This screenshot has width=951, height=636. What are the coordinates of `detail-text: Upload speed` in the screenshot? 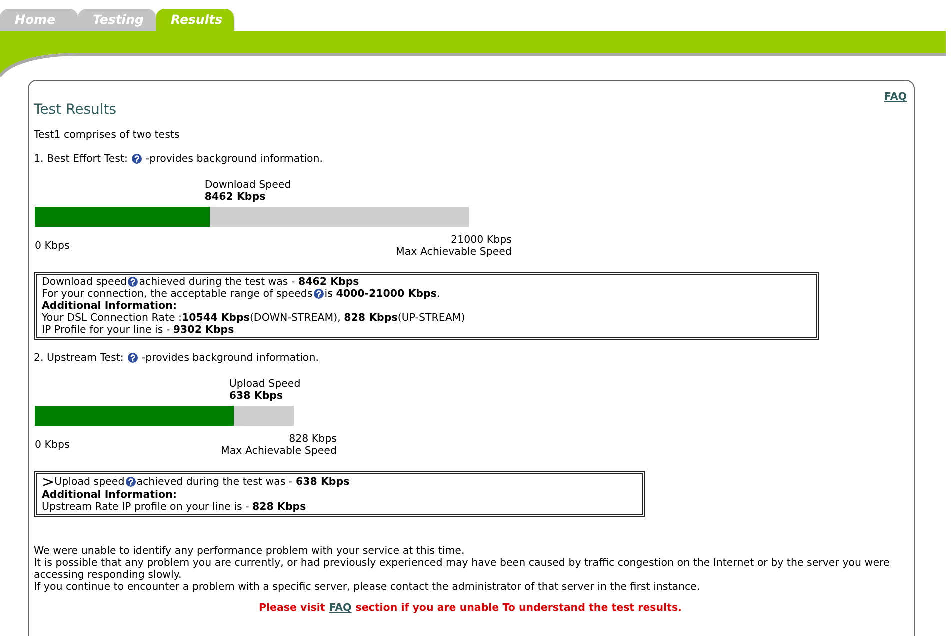 It's located at (89, 482).